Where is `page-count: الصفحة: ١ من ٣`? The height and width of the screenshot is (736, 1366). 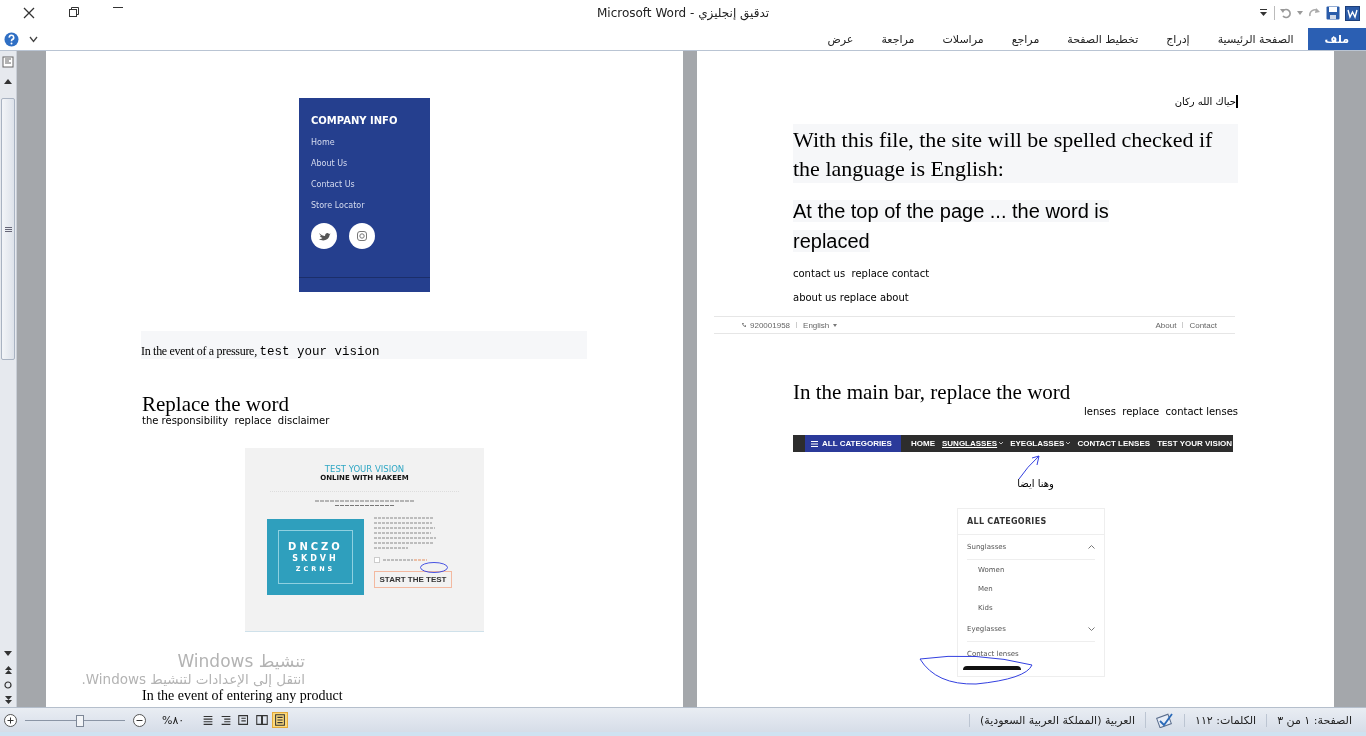
page-count: الصفحة: ١ من ٣ is located at coordinates (1314, 720).